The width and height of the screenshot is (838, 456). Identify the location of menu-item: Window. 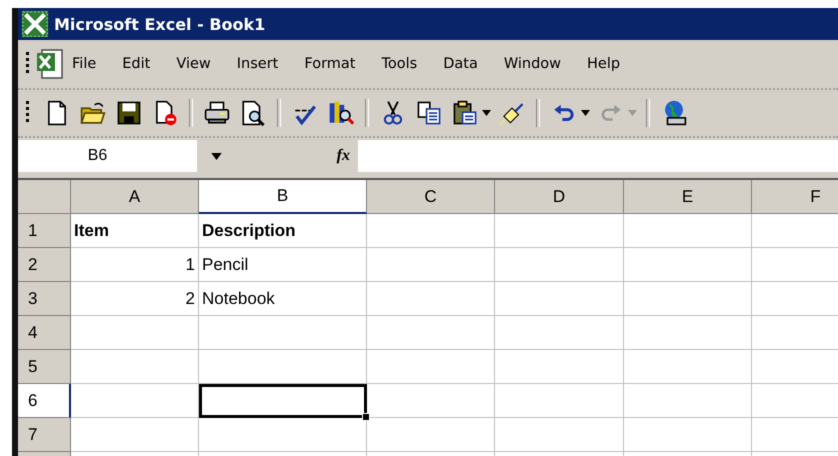
(533, 64).